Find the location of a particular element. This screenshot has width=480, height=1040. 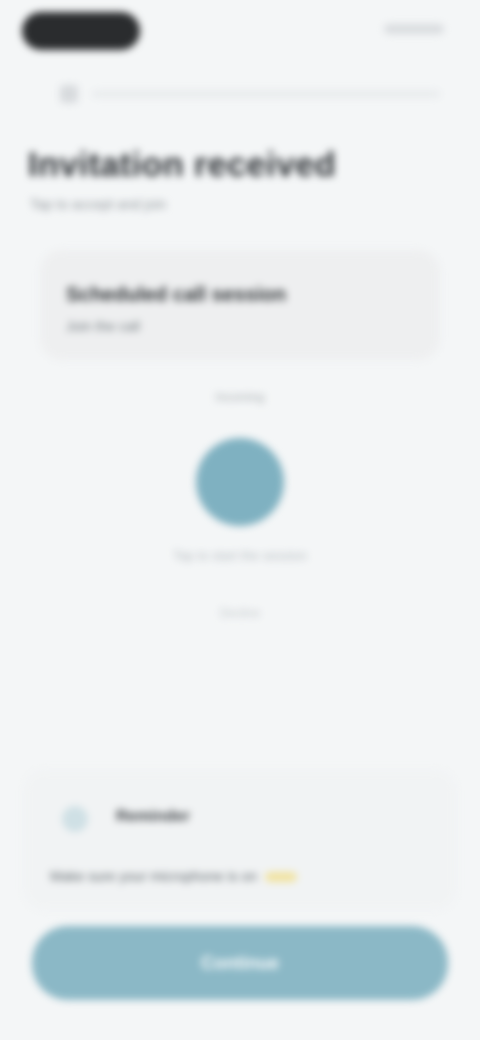

start-session-label: Tap to start the session is located at coordinates (240, 555).